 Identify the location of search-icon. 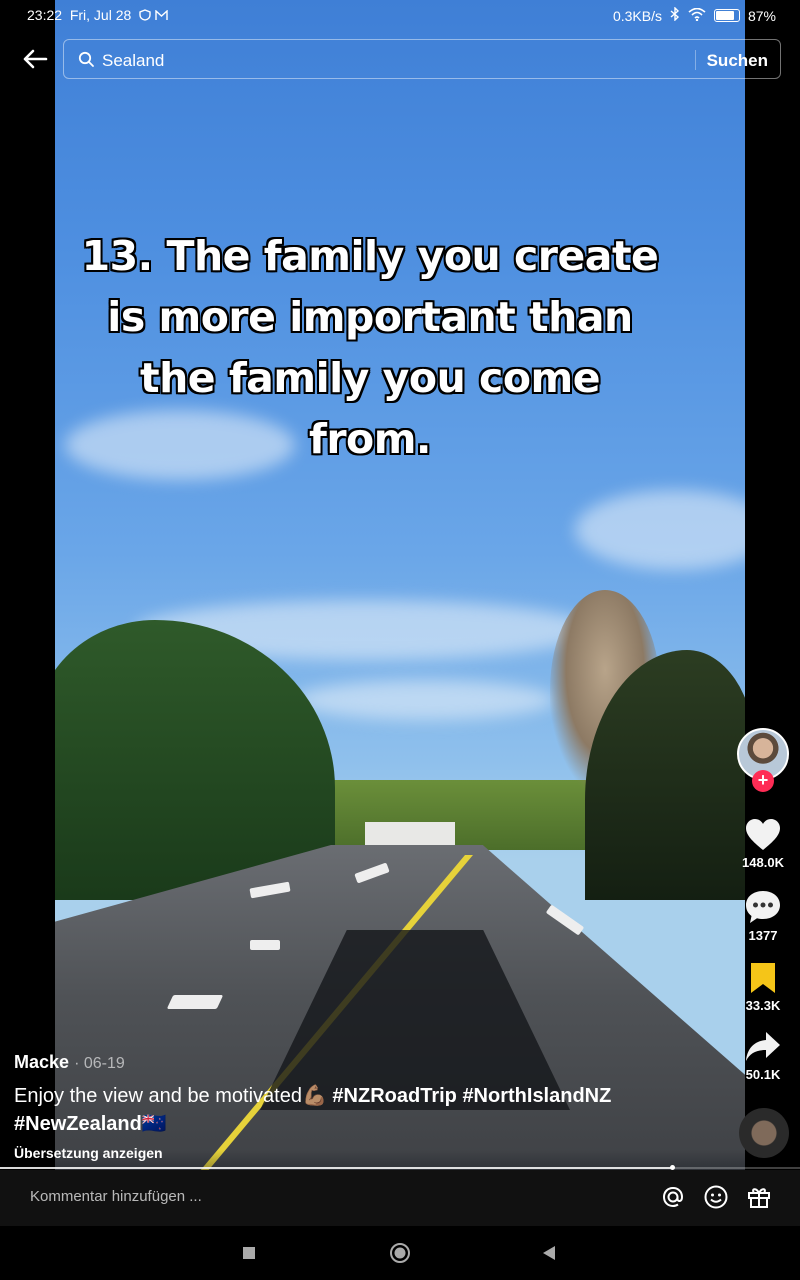
(86, 62).